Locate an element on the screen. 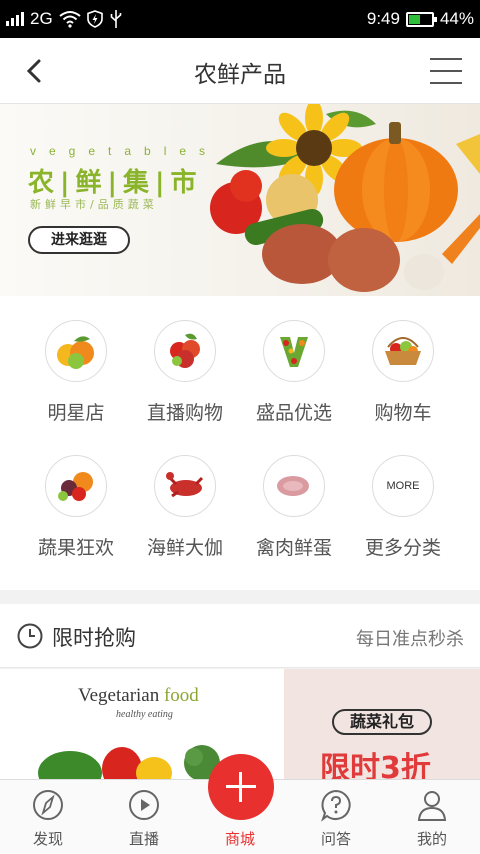 The height and width of the screenshot is (854, 480). tab-me: 我的 is located at coordinates (432, 817).